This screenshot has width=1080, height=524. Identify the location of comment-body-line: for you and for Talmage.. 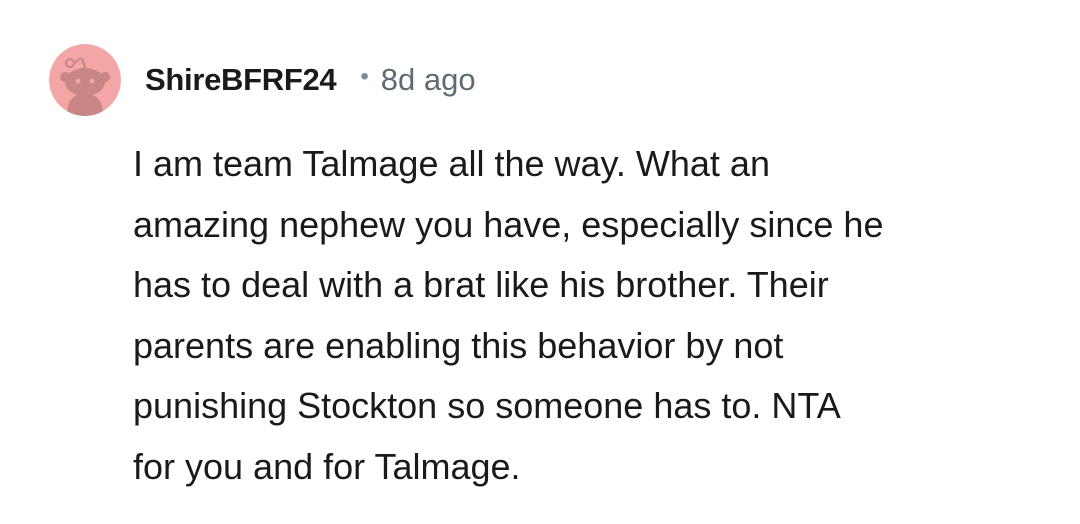
(327, 466).